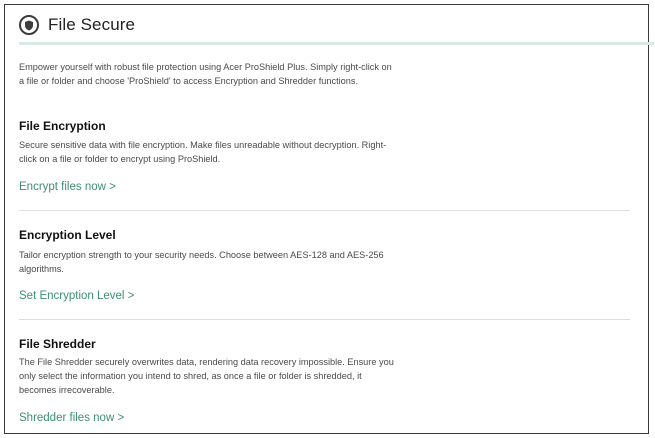 The height and width of the screenshot is (438, 655). Describe the element at coordinates (76, 296) in the screenshot. I see `set-encryption-level-link: Set Encryption Level >` at that location.